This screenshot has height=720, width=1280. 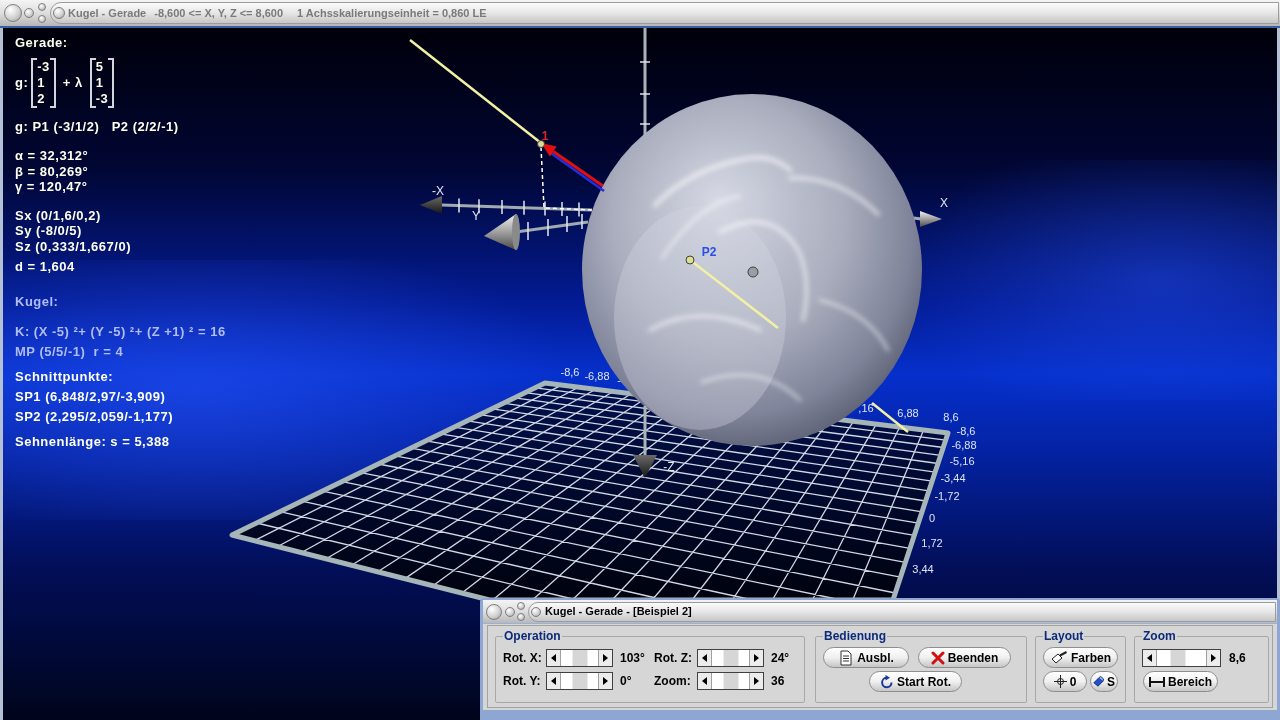 What do you see at coordinates (1180, 681) in the screenshot?
I see `range-button: Bereich` at bounding box center [1180, 681].